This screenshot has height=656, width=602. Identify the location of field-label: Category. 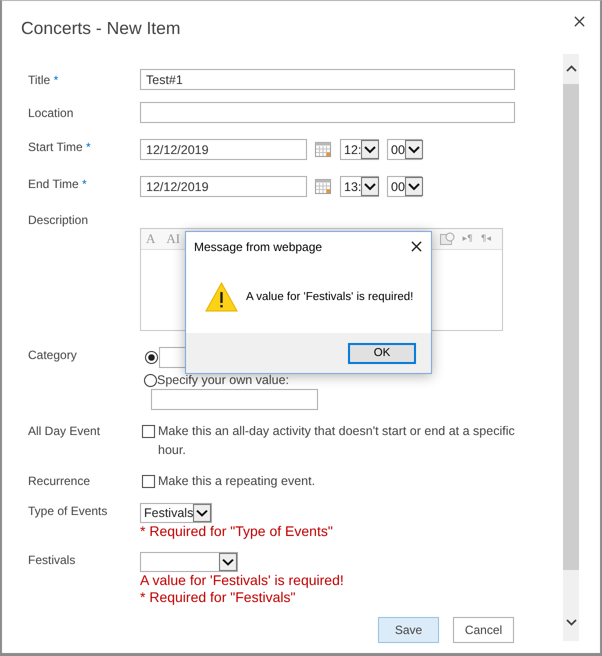
(53, 355).